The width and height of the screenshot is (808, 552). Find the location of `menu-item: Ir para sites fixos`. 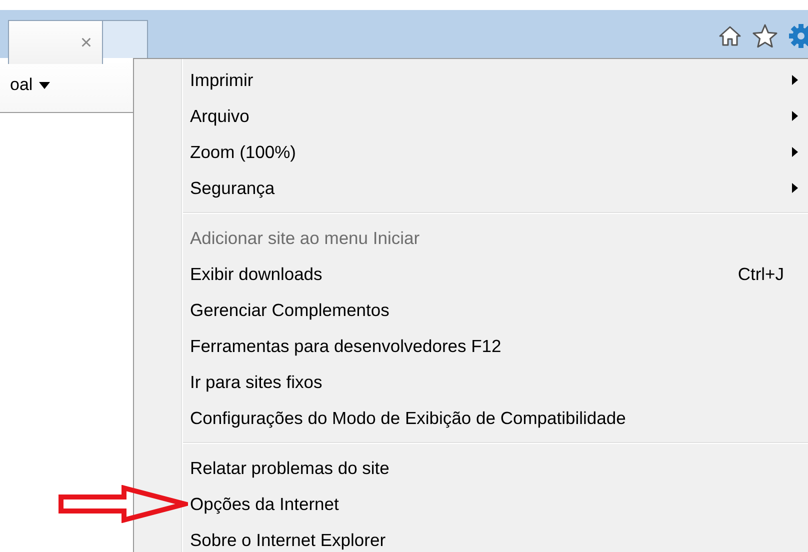

menu-item: Ir para sites fixos is located at coordinates (471, 382).